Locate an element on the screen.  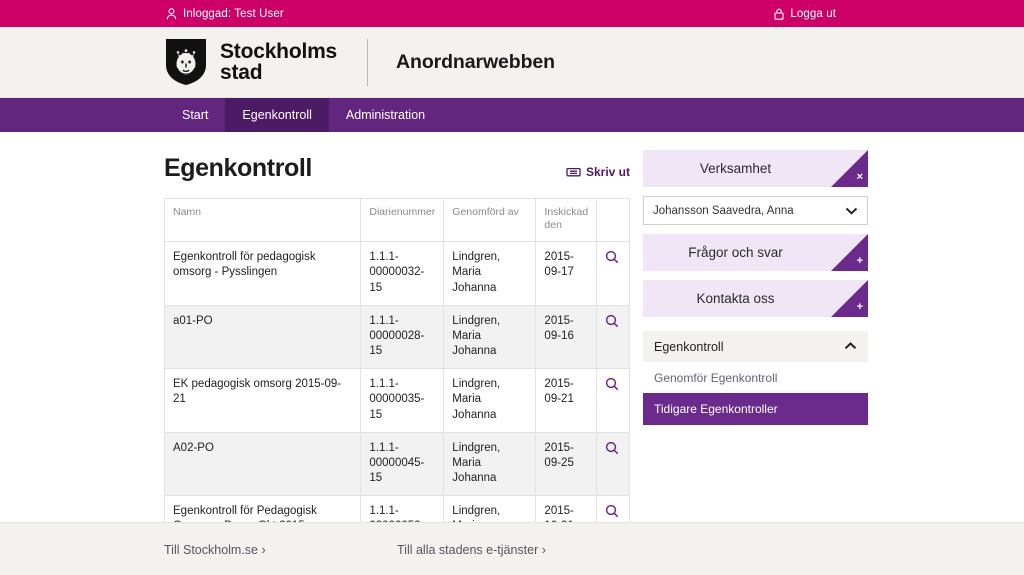
user-icon is located at coordinates (171, 13).